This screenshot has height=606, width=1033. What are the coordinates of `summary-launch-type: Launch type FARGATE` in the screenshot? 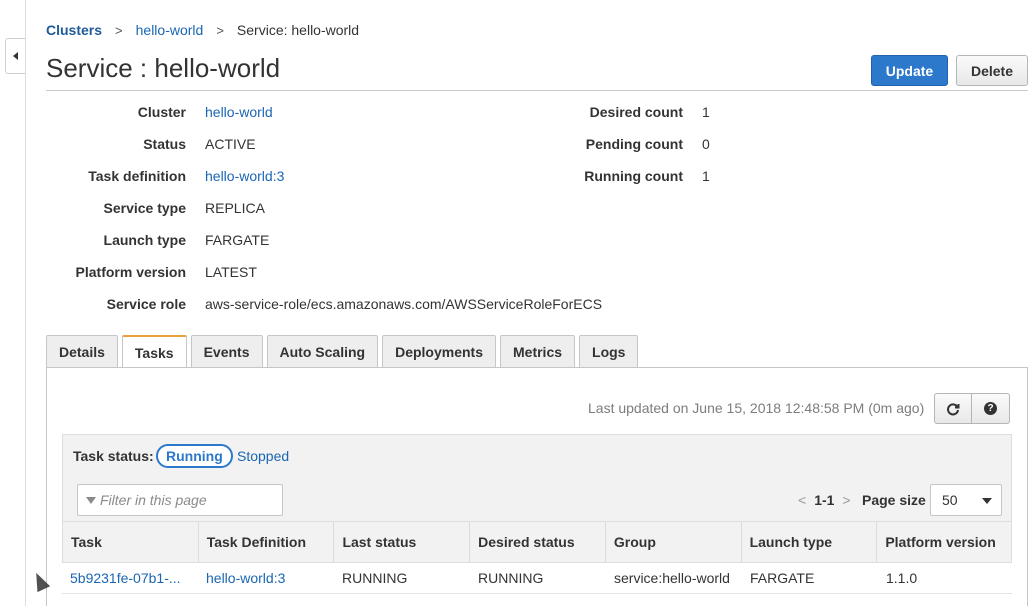 It's located at (135, 240).